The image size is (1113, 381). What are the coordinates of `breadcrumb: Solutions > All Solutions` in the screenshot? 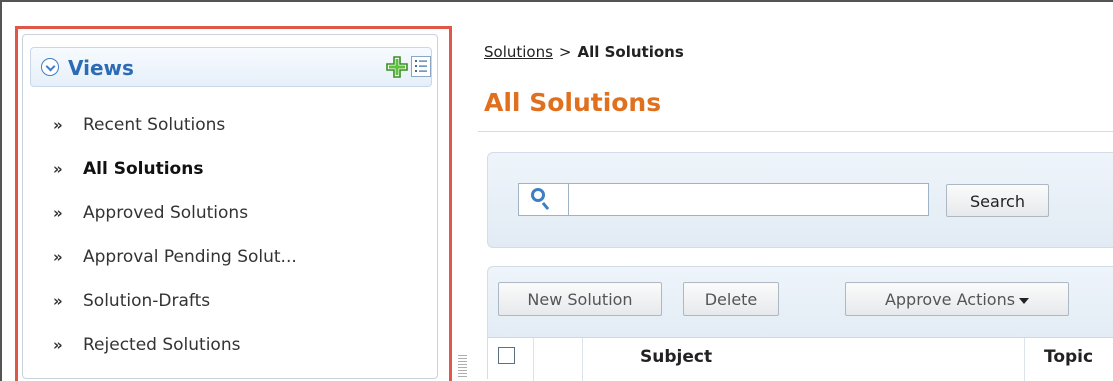 It's located at (584, 52).